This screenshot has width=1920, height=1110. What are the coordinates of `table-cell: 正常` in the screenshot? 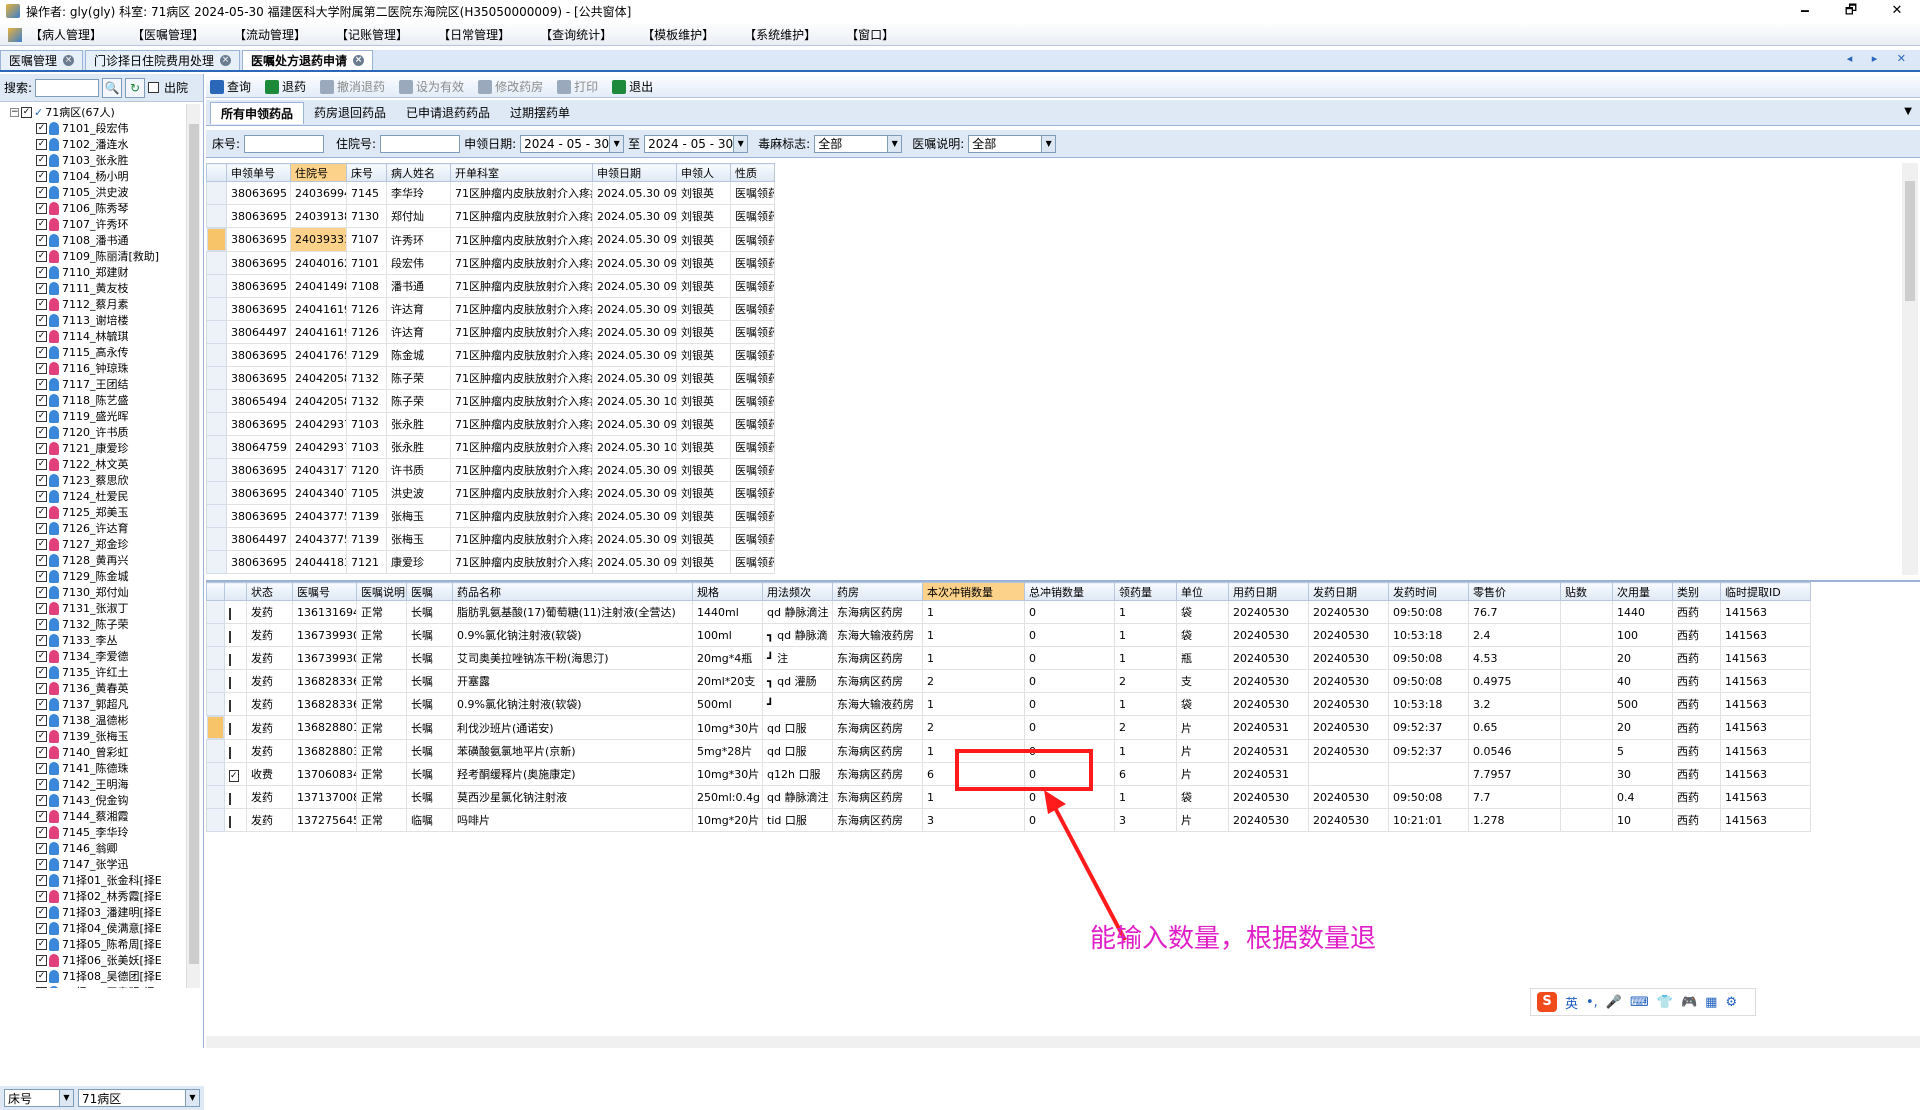 It's located at (381, 658).